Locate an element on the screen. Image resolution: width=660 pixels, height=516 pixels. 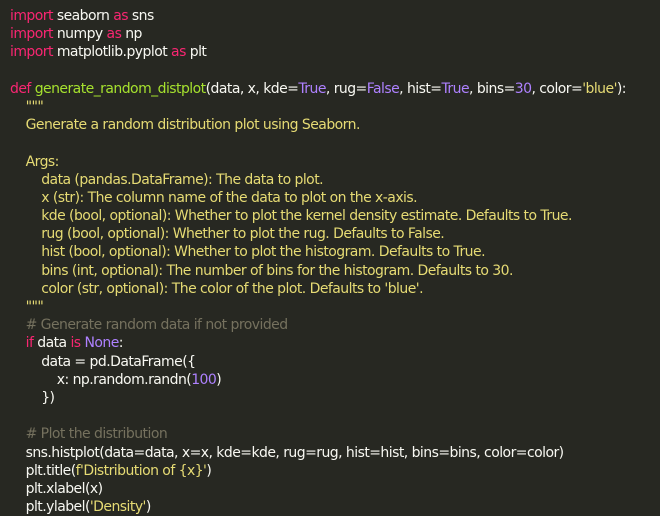
code-token: Args: is located at coordinates (35, 161).